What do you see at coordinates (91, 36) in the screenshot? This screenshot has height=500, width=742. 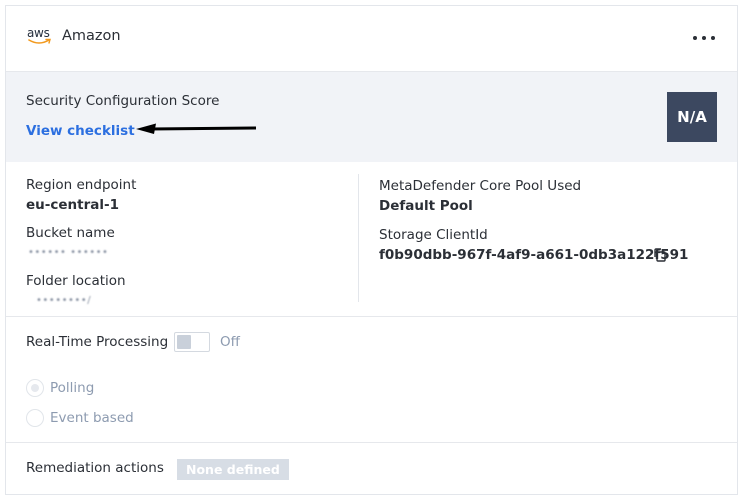 I see `provider-name: Amazon` at bounding box center [91, 36].